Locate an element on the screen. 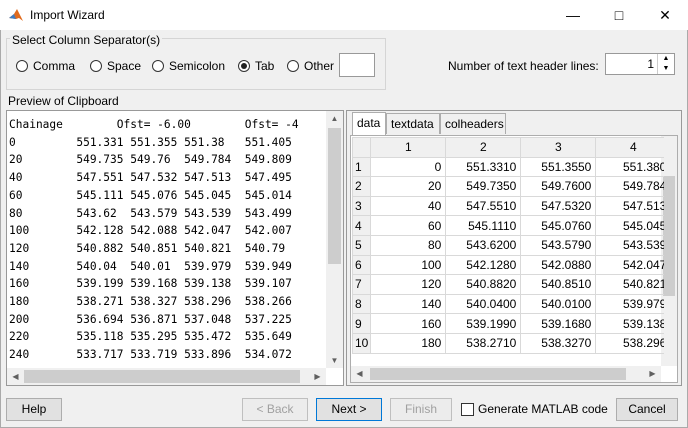  row-header: 8 is located at coordinates (362, 304).